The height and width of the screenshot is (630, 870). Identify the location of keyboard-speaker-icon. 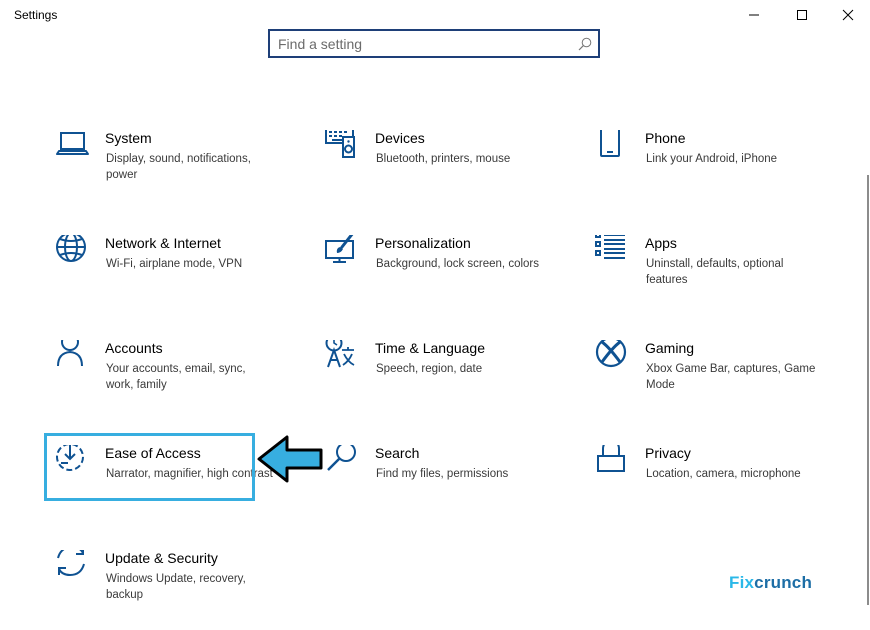
(340, 144).